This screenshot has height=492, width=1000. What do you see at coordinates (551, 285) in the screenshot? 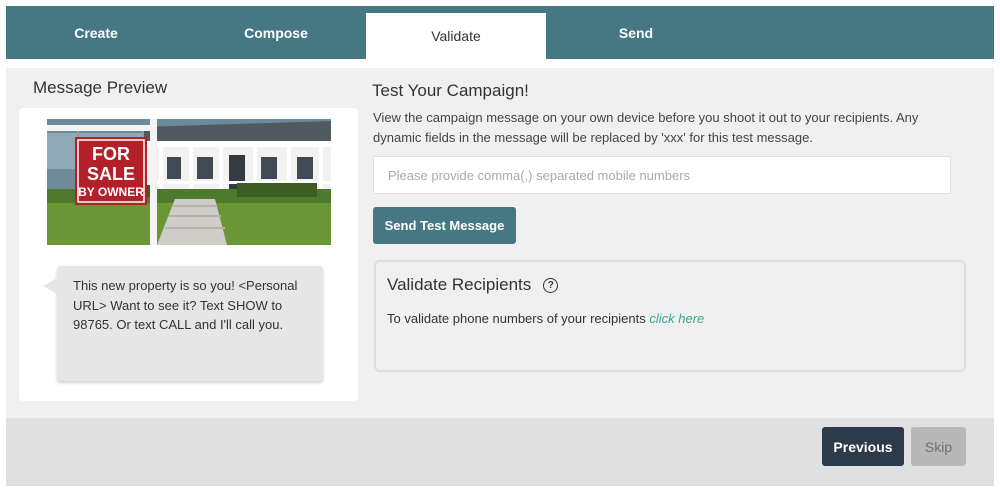
I see `help-icon: ?` at bounding box center [551, 285].